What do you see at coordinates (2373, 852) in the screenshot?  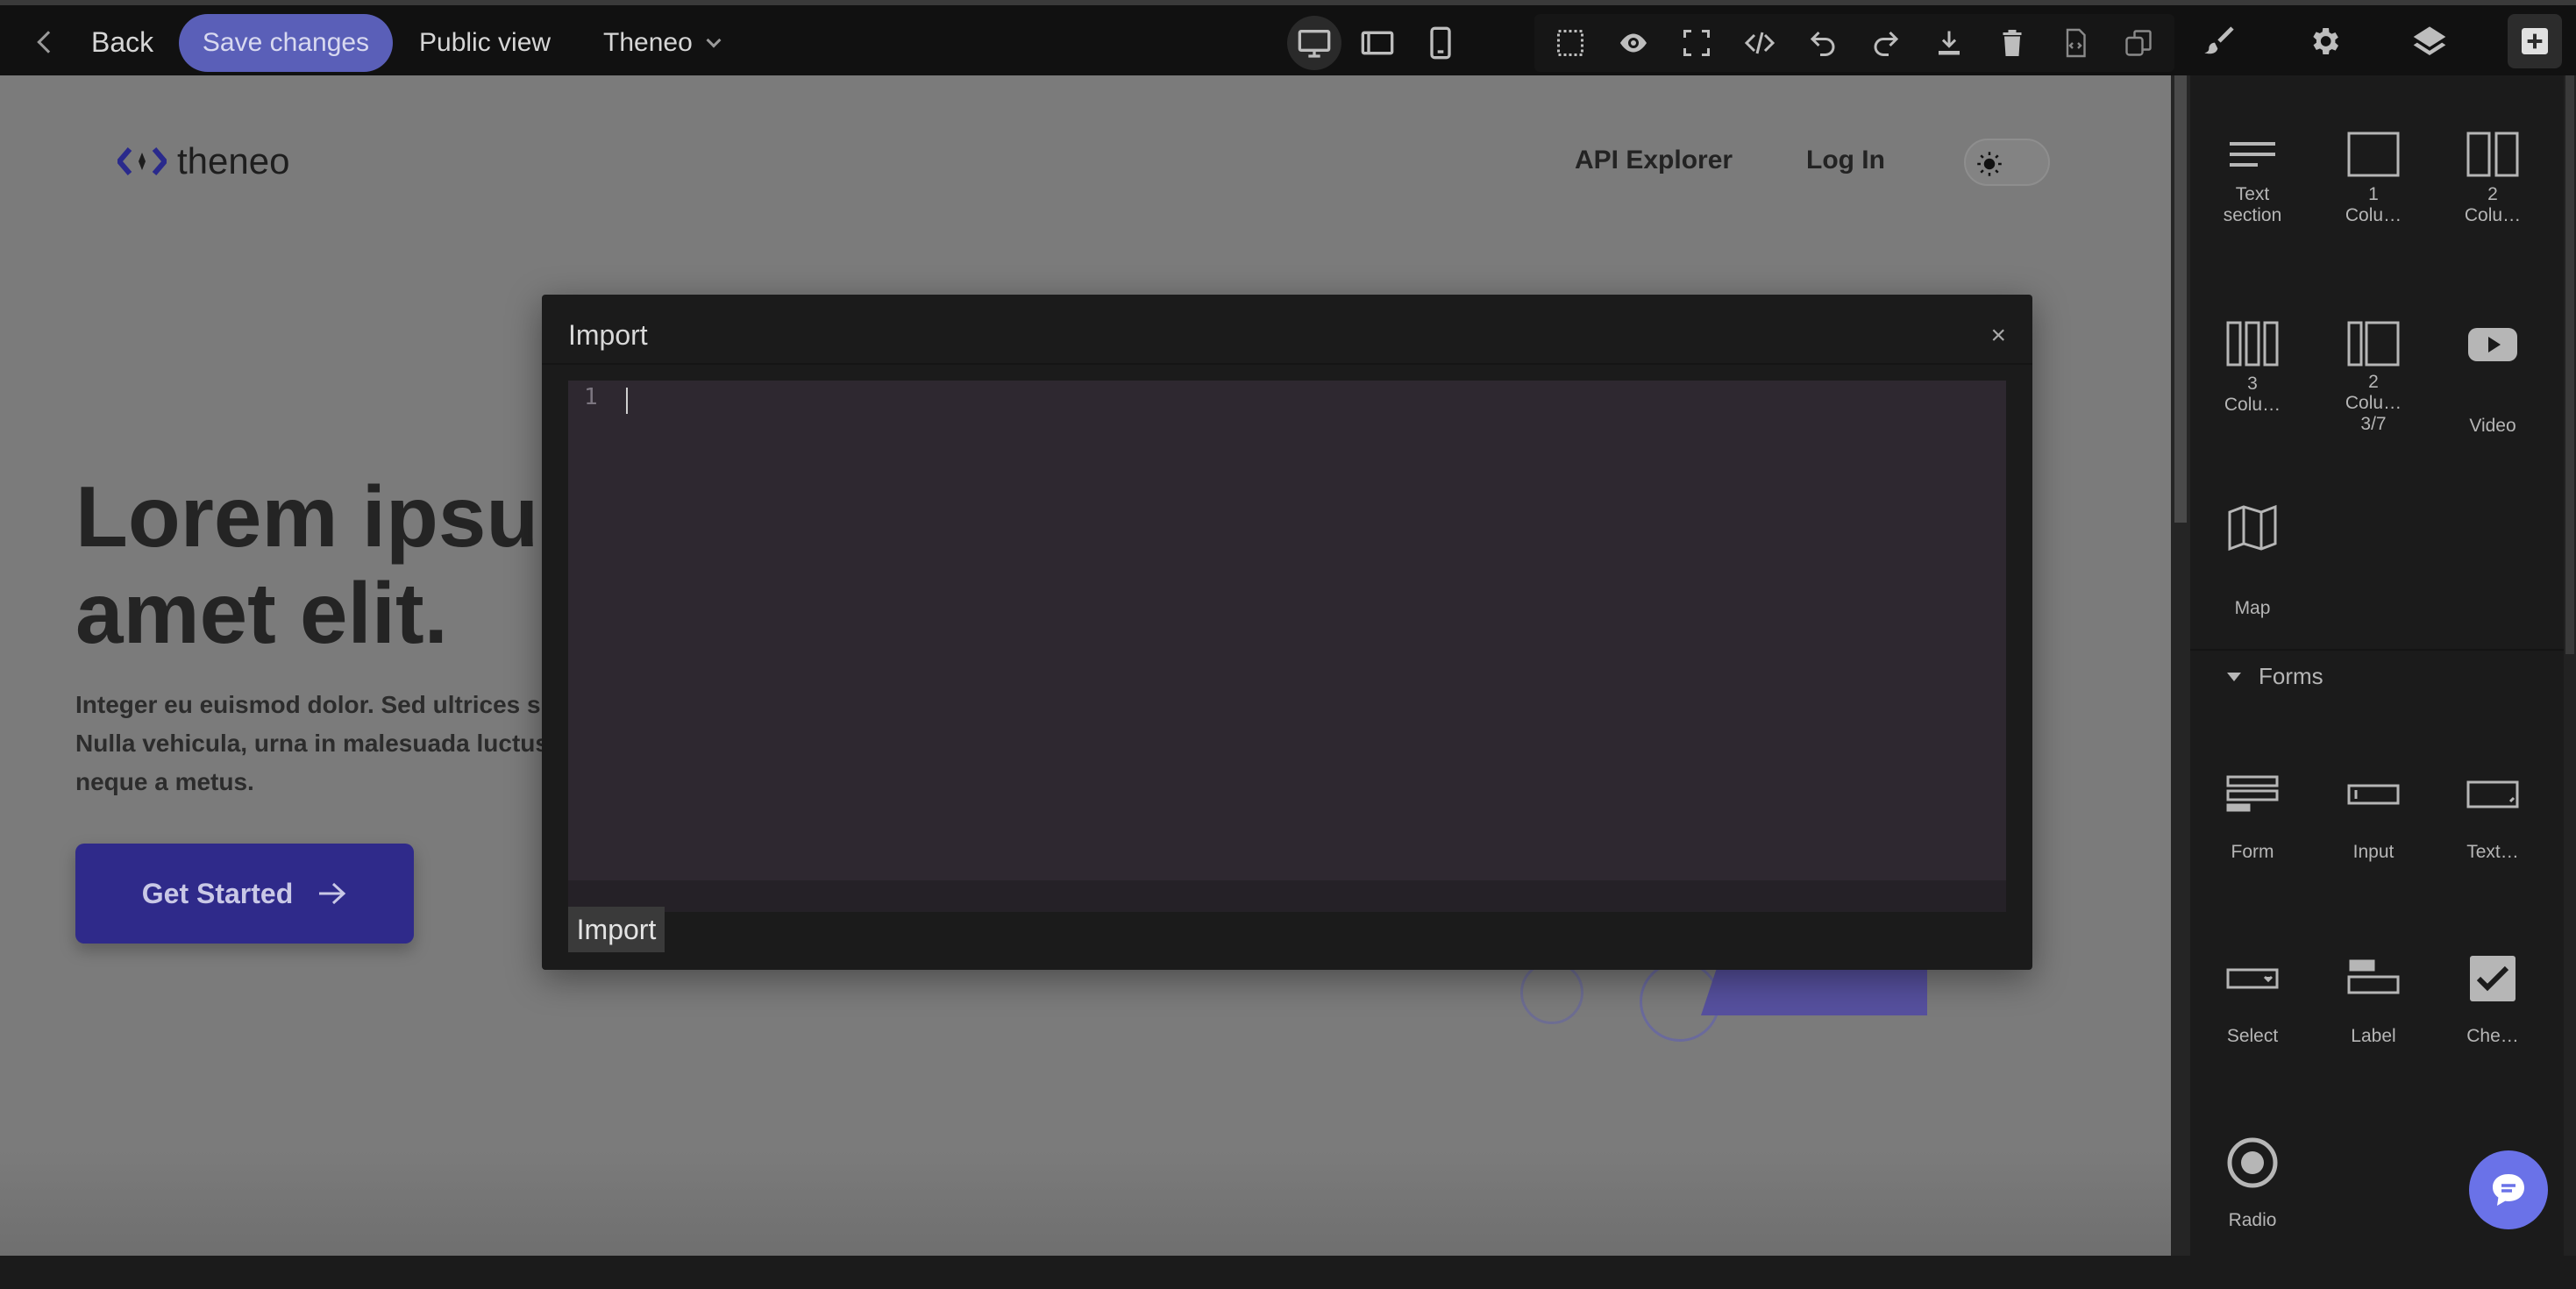 I see `block-label: Input` at bounding box center [2373, 852].